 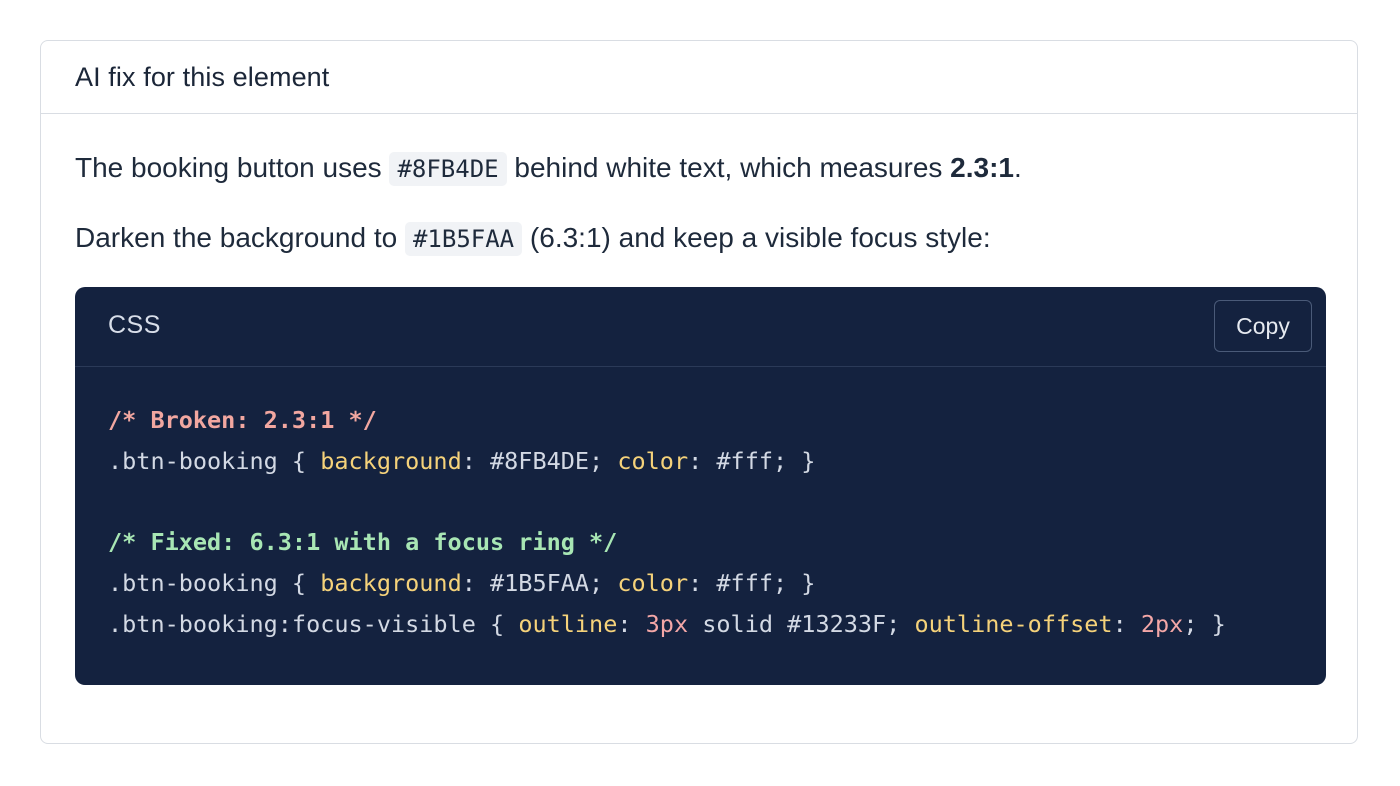 What do you see at coordinates (539, 583) in the screenshot?
I see `code-token-plain: : #1B5FAA;` at bounding box center [539, 583].